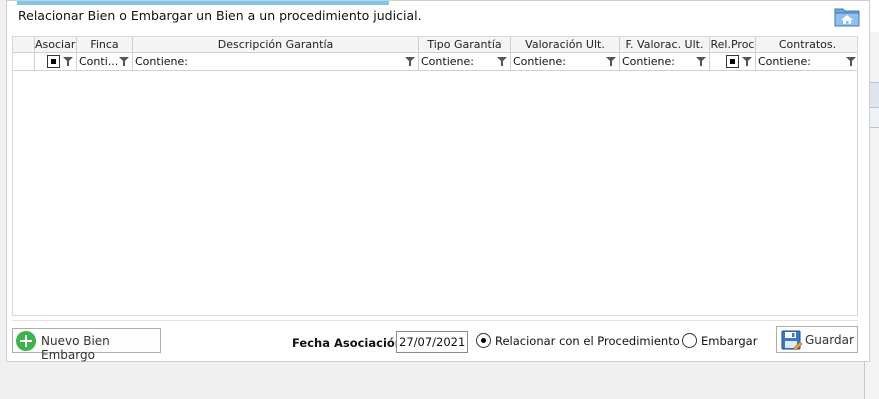 Image resolution: width=879 pixels, height=399 pixels. I want to click on filter-contratos: Contiene:, so click(807, 61).